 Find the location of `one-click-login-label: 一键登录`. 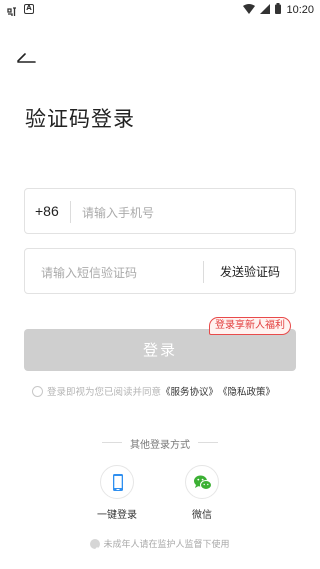

one-click-login-label: 一键登录 is located at coordinates (117, 515).